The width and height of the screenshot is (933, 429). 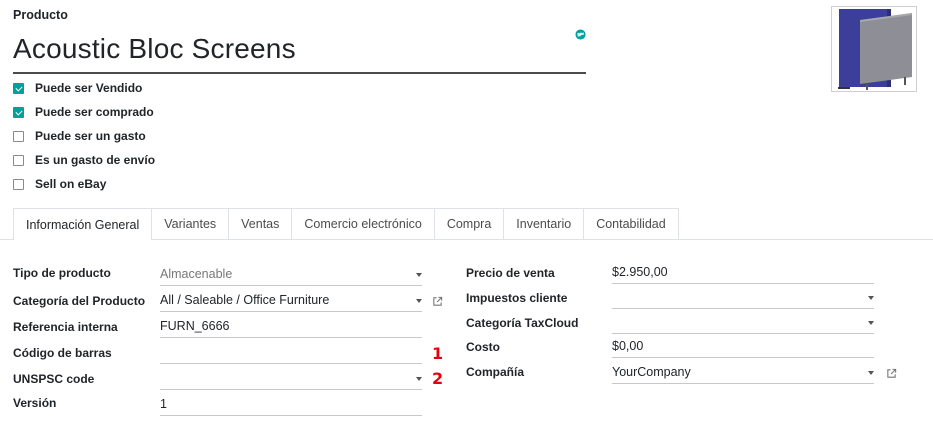 What do you see at coordinates (483, 347) in the screenshot?
I see `cost-label: Costo` at bounding box center [483, 347].